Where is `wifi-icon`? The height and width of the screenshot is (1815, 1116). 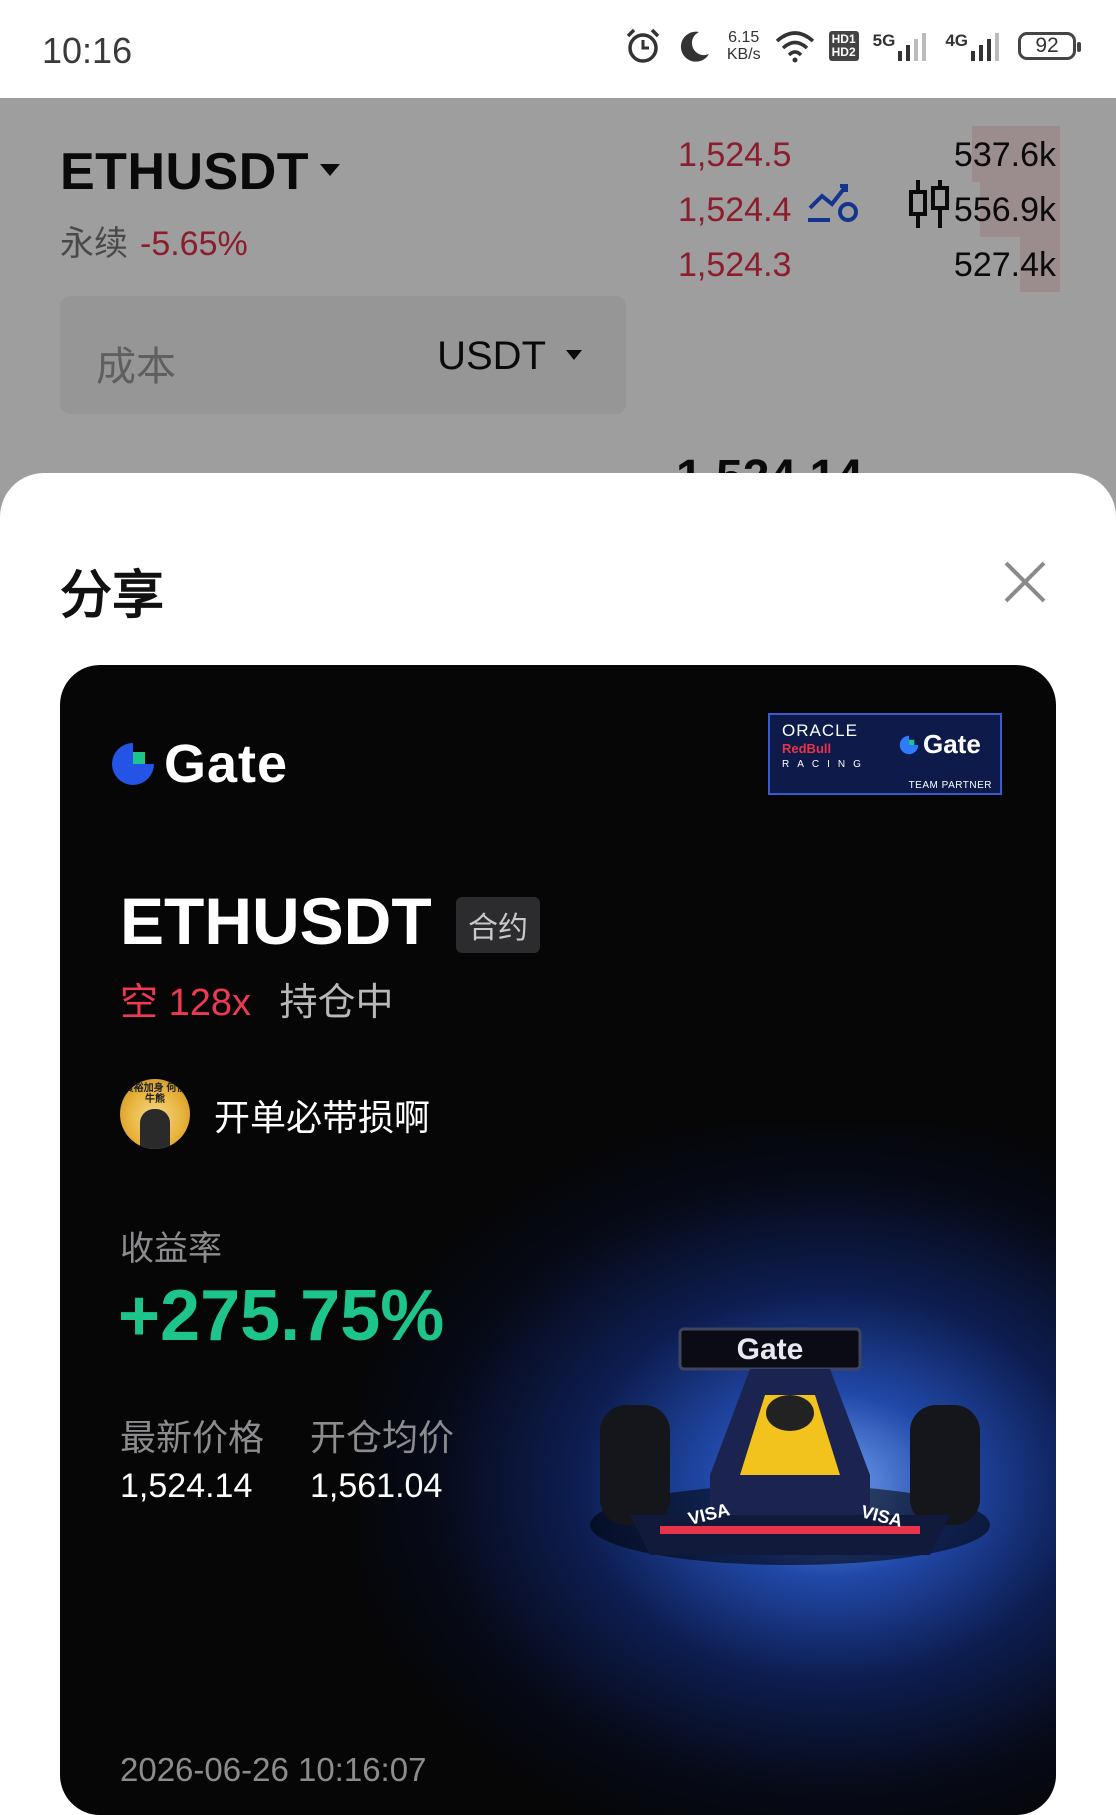 wifi-icon is located at coordinates (794, 47).